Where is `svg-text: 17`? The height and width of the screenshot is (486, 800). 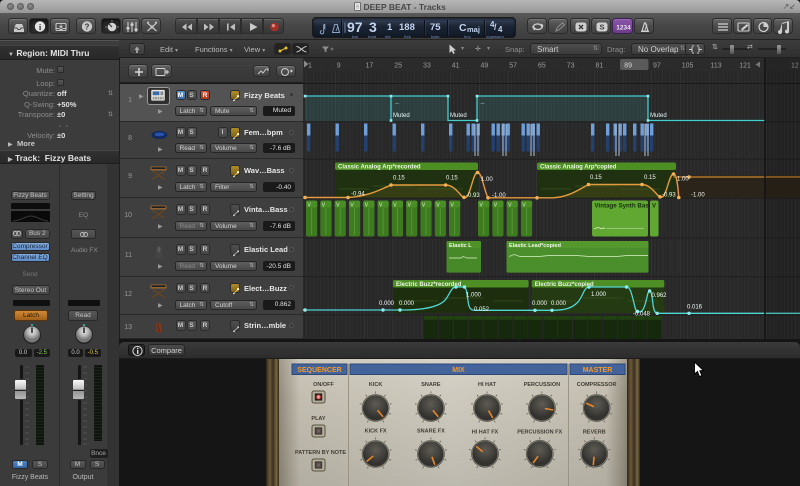 svg-text: 17 is located at coordinates (370, 66).